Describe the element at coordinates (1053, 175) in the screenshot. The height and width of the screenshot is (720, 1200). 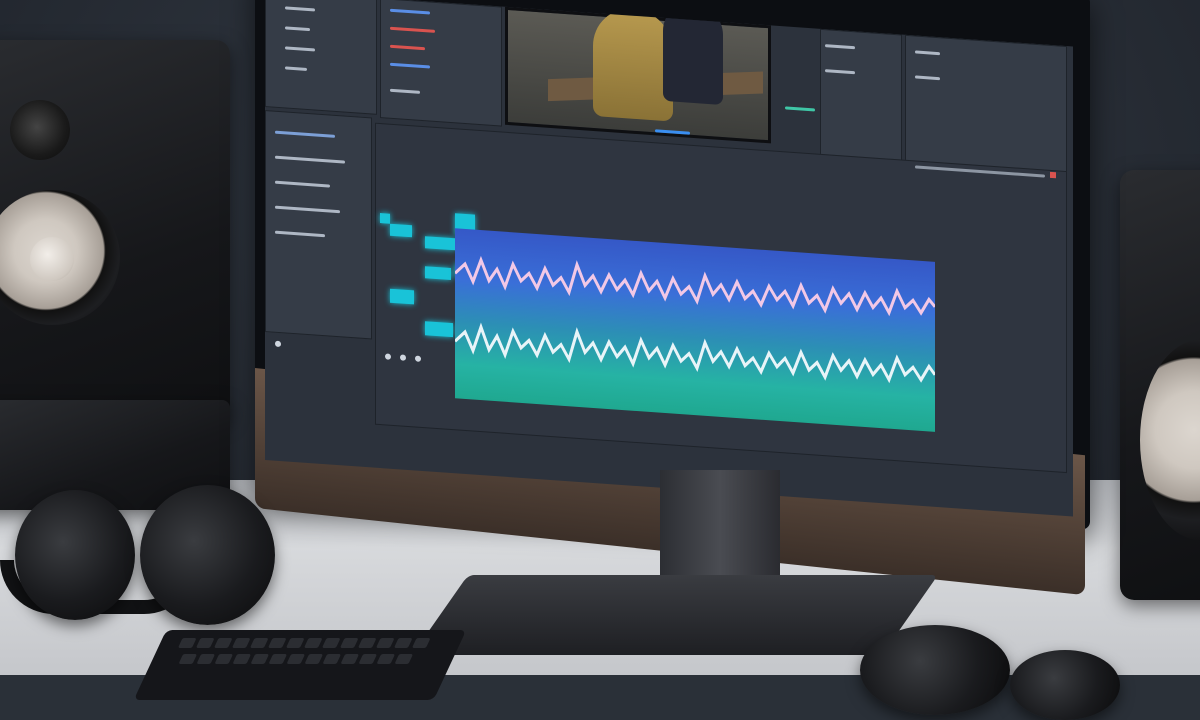
I see `record-indicator` at that location.